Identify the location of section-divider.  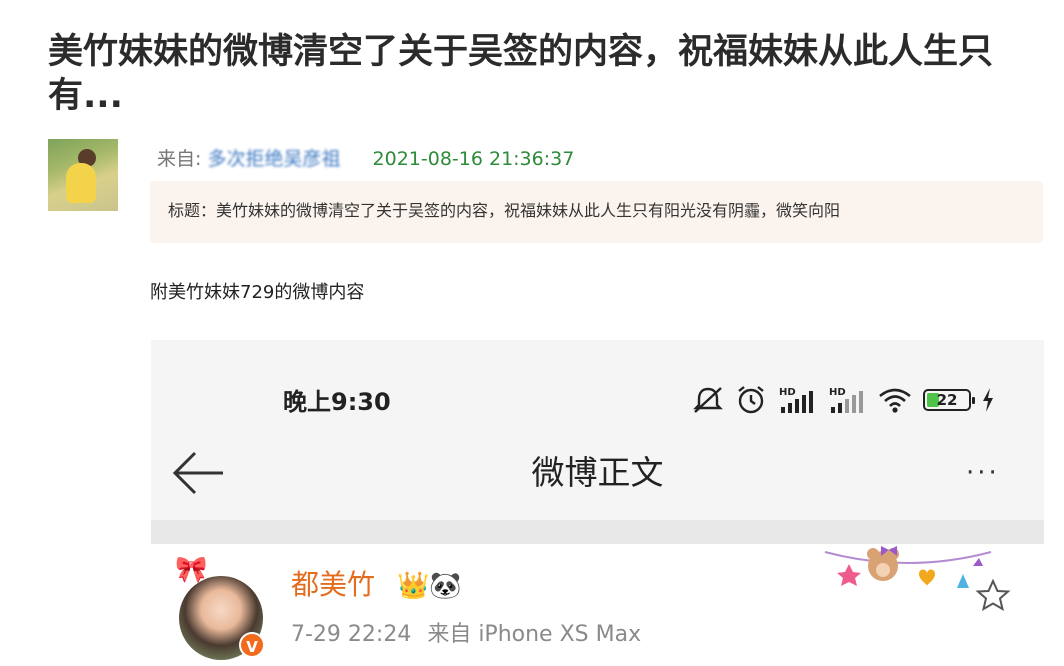
(597, 532).